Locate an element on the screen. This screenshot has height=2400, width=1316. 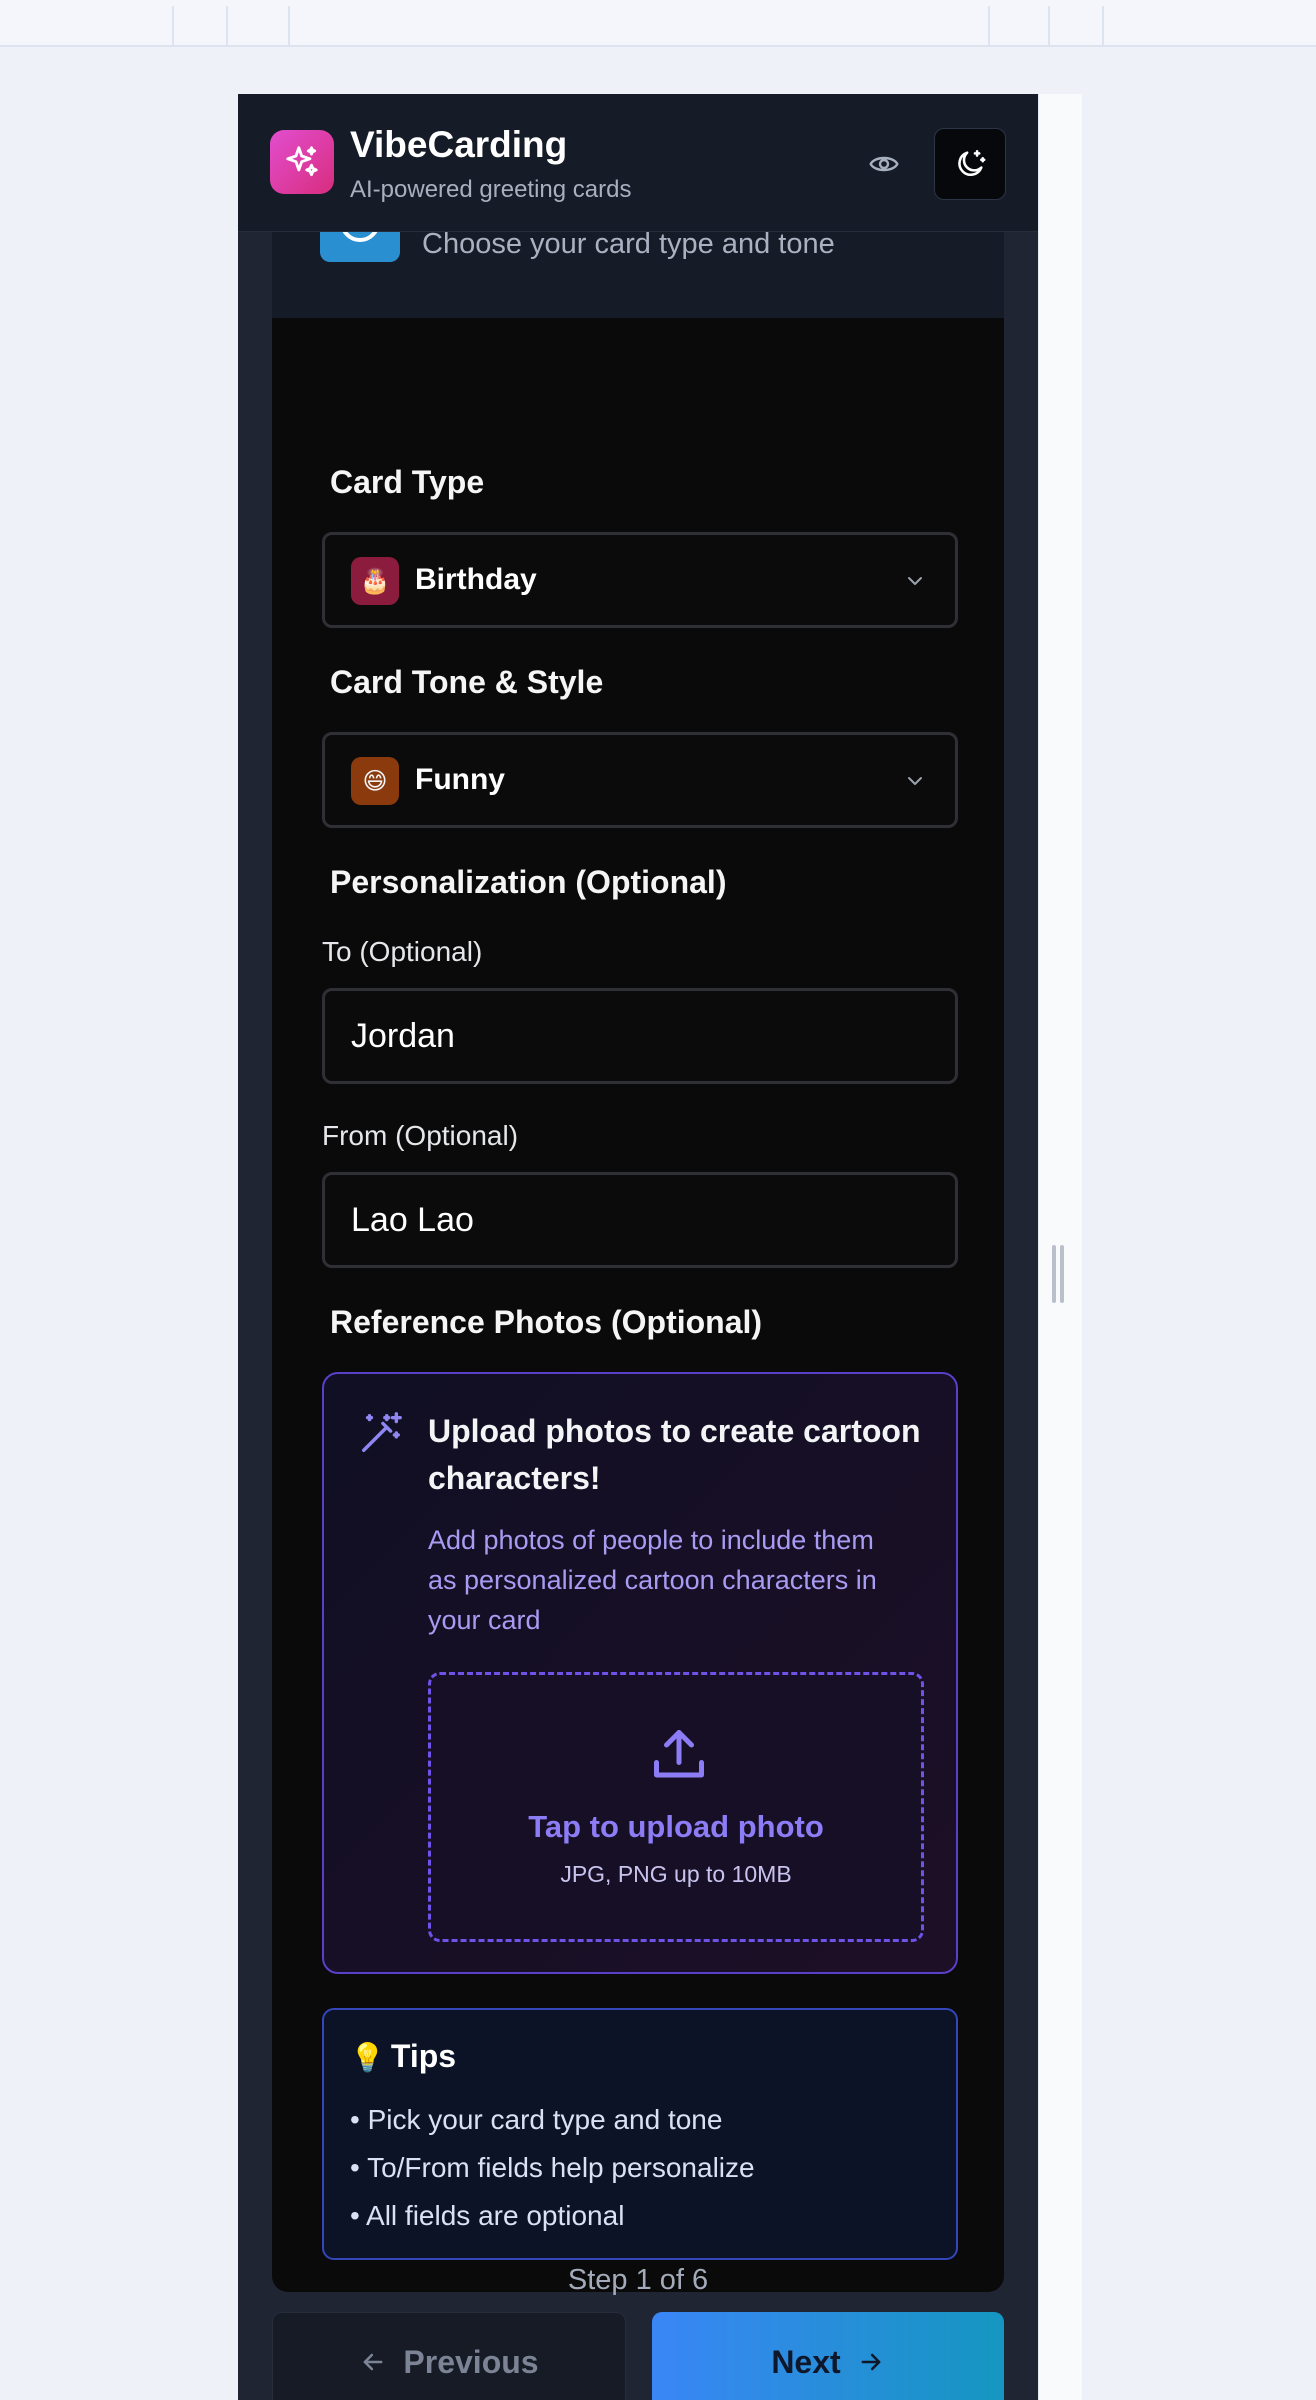
to-field-label: To (Optional) is located at coordinates (402, 951).